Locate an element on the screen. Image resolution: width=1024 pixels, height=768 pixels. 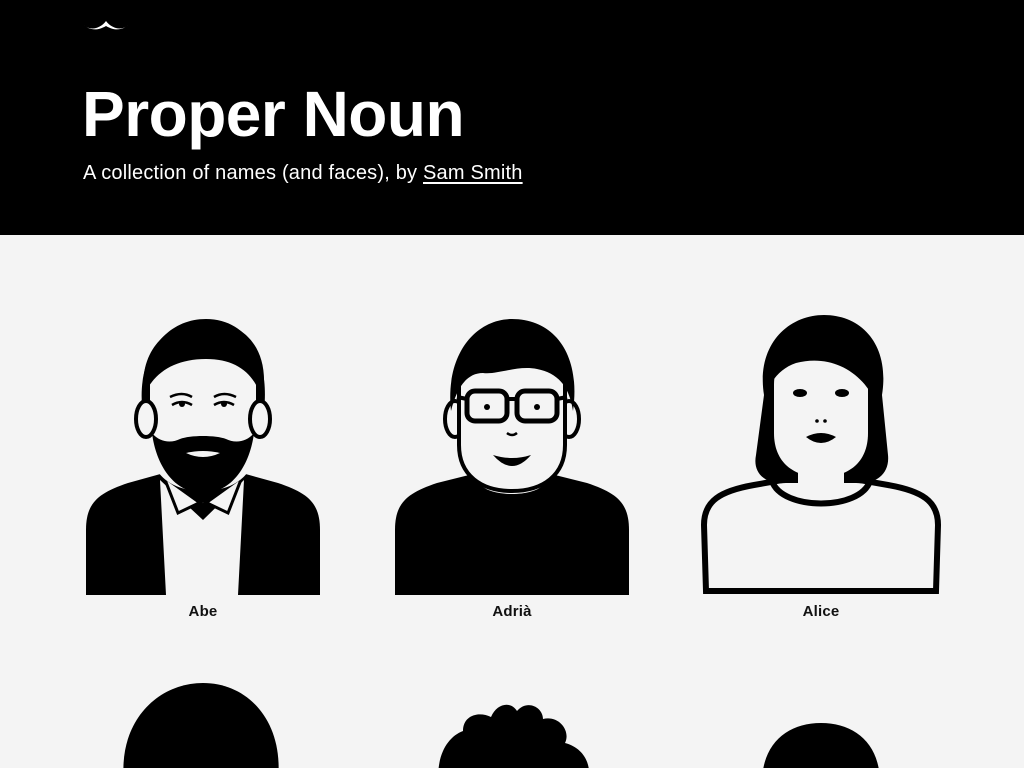
author-link: Sam Smith is located at coordinates (473, 173).